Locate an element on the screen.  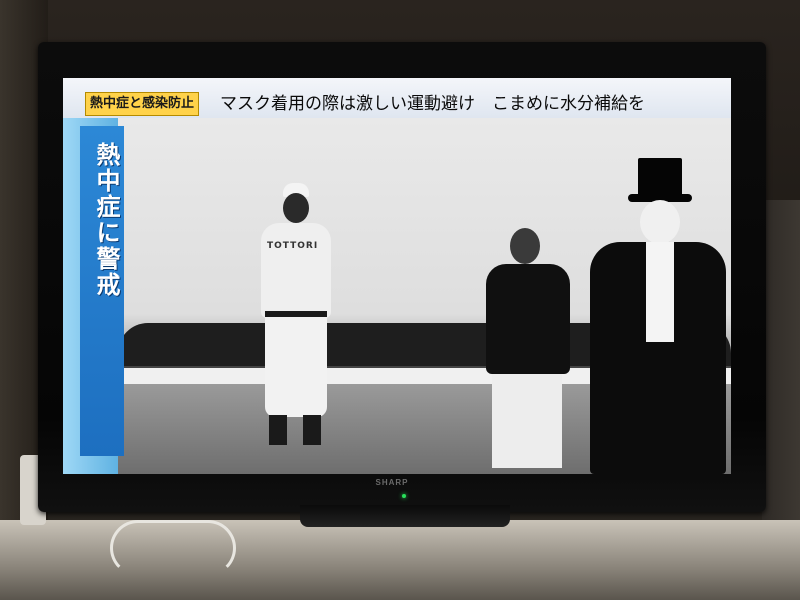
suited-man-head is located at coordinates (525, 246).